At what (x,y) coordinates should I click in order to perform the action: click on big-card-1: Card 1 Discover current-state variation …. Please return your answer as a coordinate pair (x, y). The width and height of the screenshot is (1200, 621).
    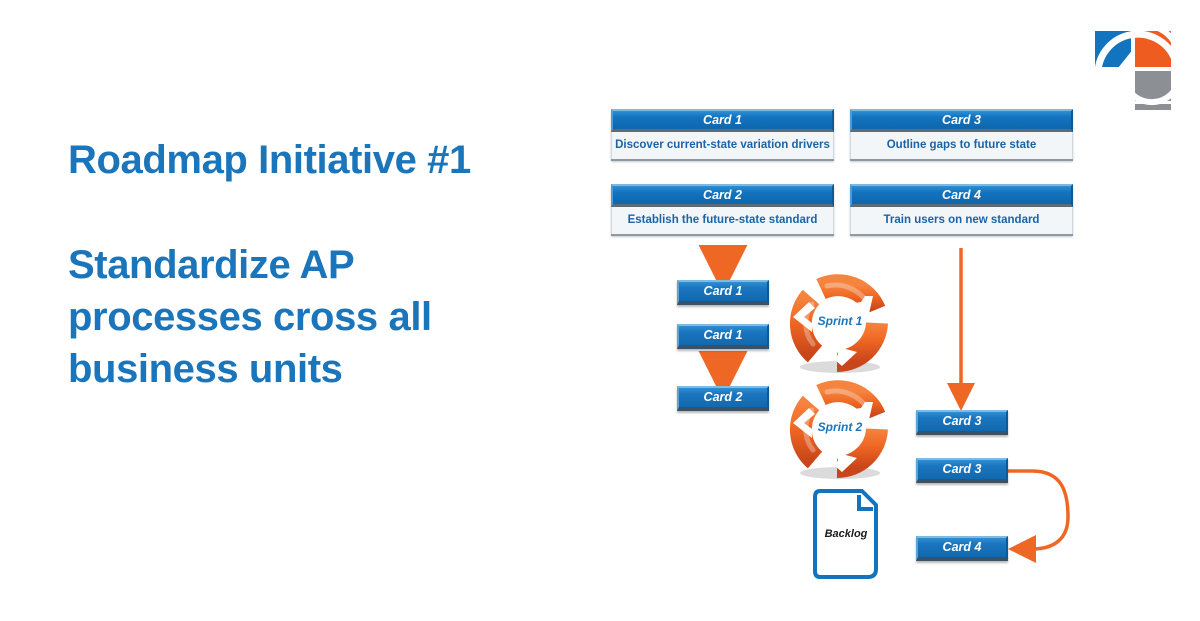
    Looking at the image, I should click on (722, 134).